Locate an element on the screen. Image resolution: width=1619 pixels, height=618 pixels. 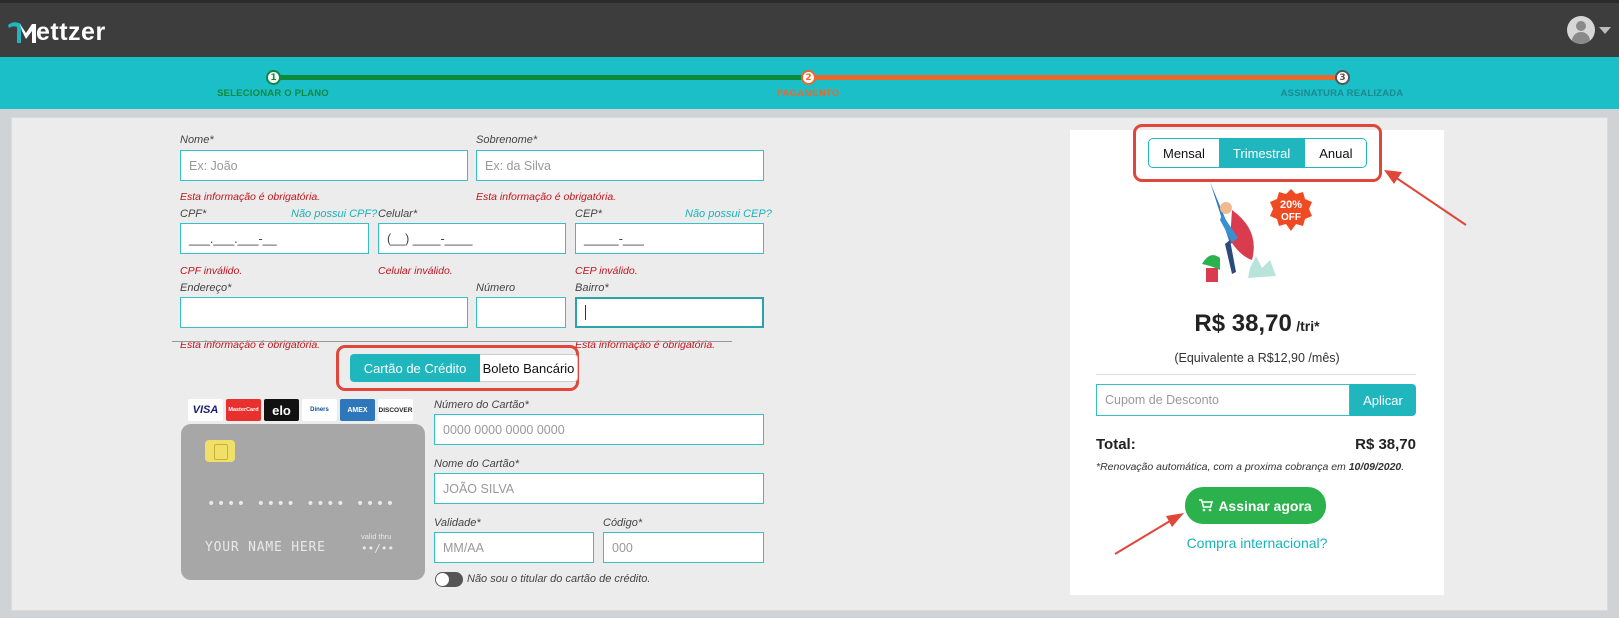
arrow-to-subscribe is located at coordinates (1145, 536).